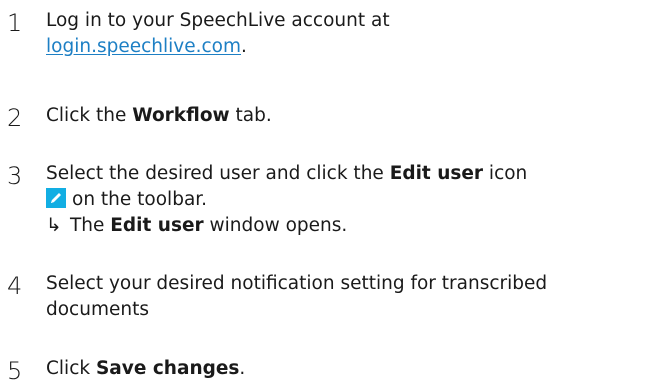  I want to click on step-number: 3, so click(15, 176).